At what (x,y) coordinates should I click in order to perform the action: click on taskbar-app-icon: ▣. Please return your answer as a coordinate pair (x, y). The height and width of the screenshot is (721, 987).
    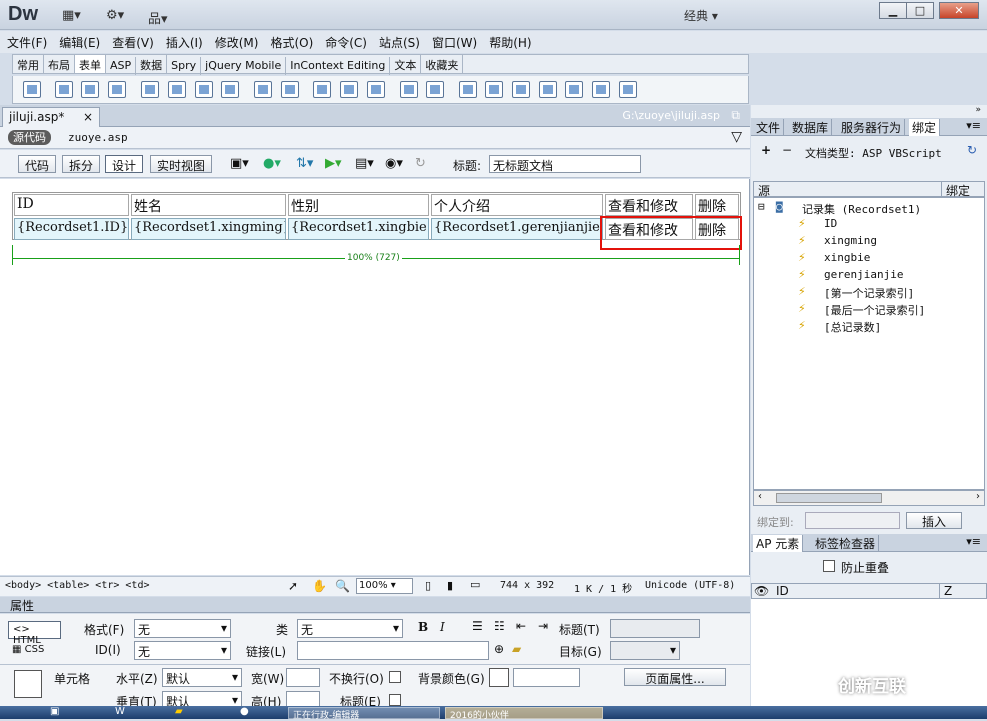
    Looking at the image, I should click on (54, 711).